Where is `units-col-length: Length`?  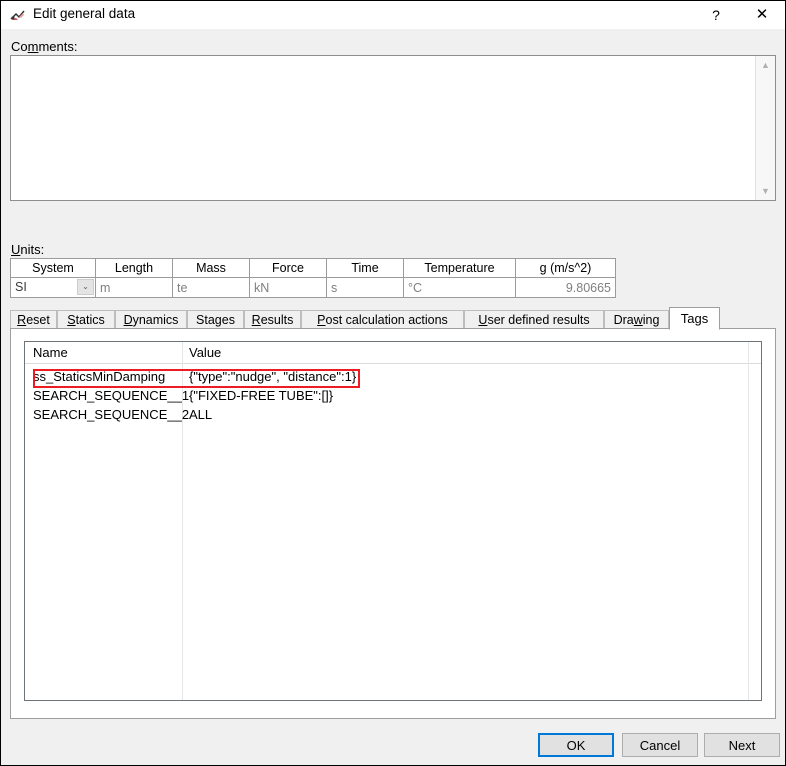
units-col-length: Length is located at coordinates (134, 268).